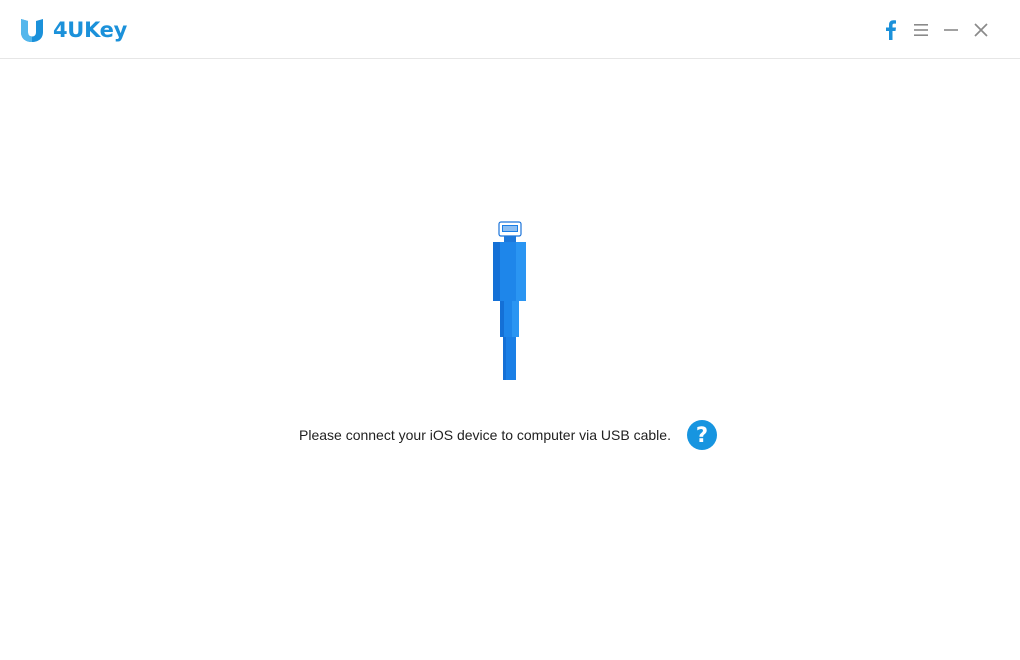  I want to click on window-controls, so click(936, 30).